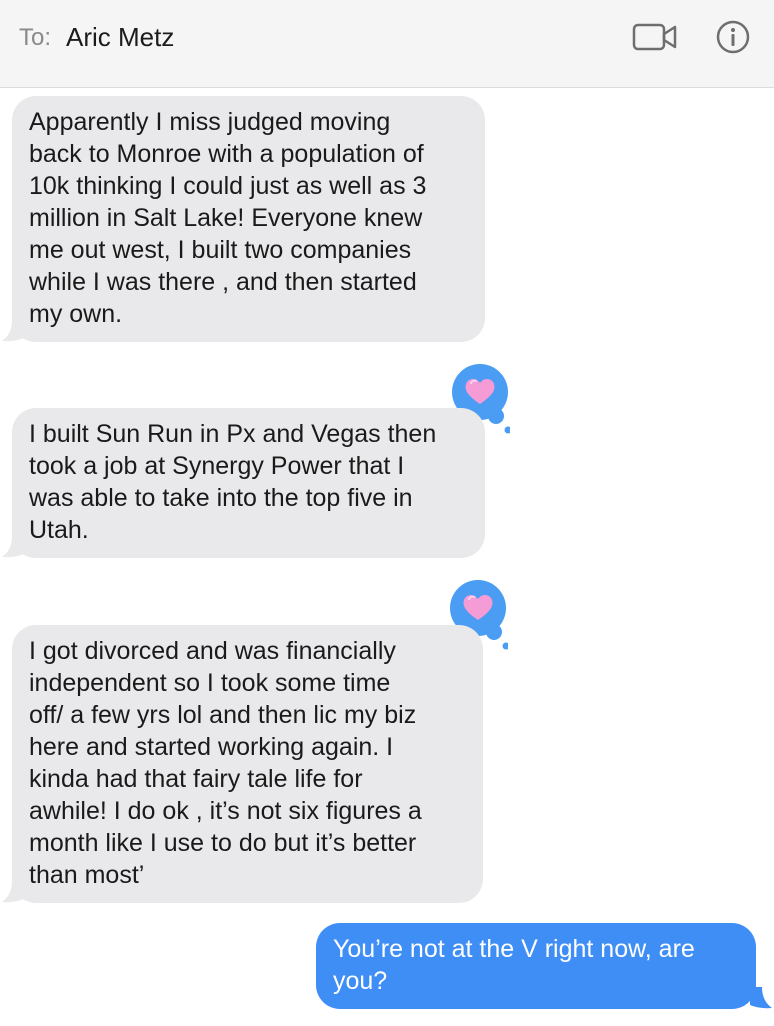 The image size is (774, 1026). Describe the element at coordinates (223, 715) in the screenshot. I see `message-line: off/ a few yrs lol and then lic my biz` at that location.